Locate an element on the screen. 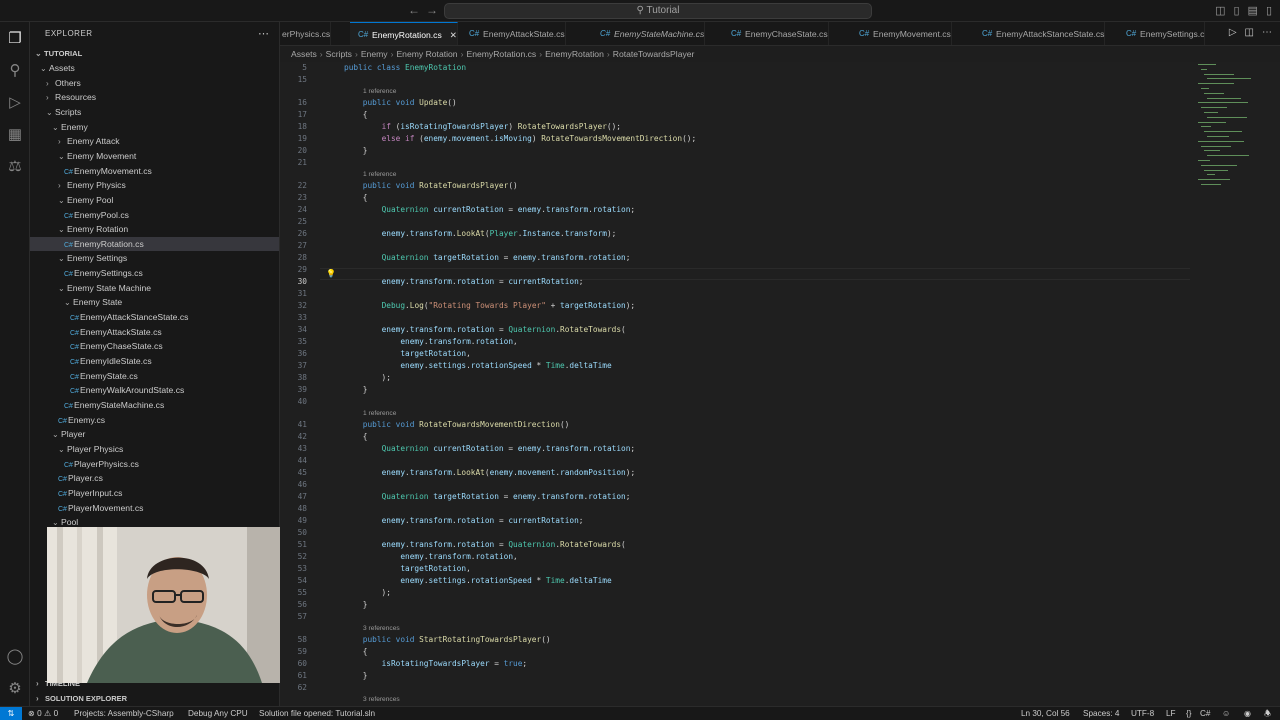  problems-indicator: ⊗ 0 ⚠ 0 is located at coordinates (43, 713).